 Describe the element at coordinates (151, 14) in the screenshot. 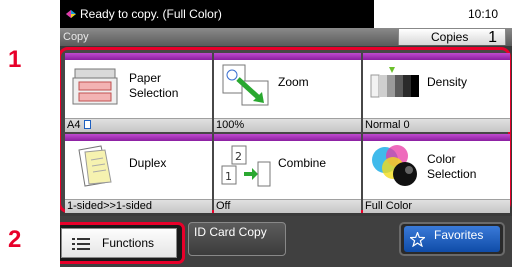

I see `status-message: Ready to copy. (Full Color)` at that location.